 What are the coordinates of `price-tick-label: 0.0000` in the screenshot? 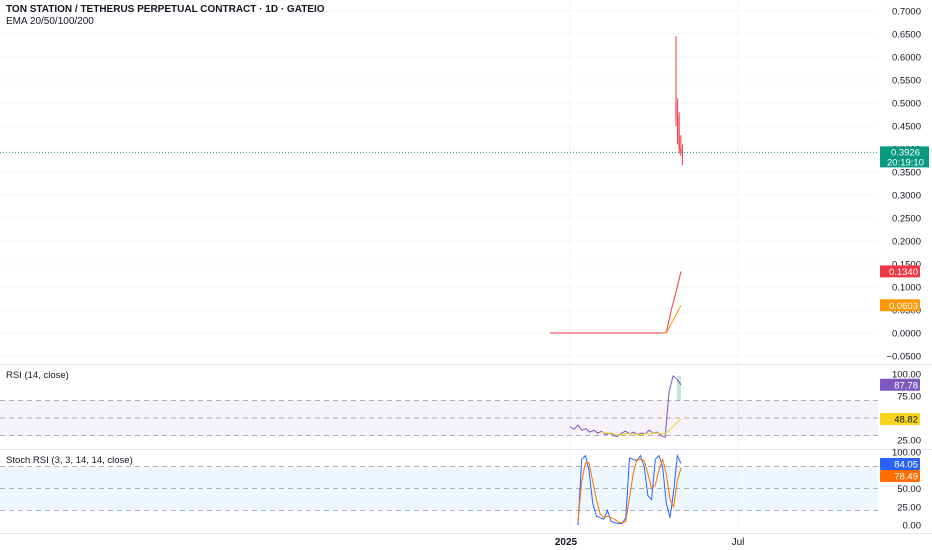 It's located at (906, 334).